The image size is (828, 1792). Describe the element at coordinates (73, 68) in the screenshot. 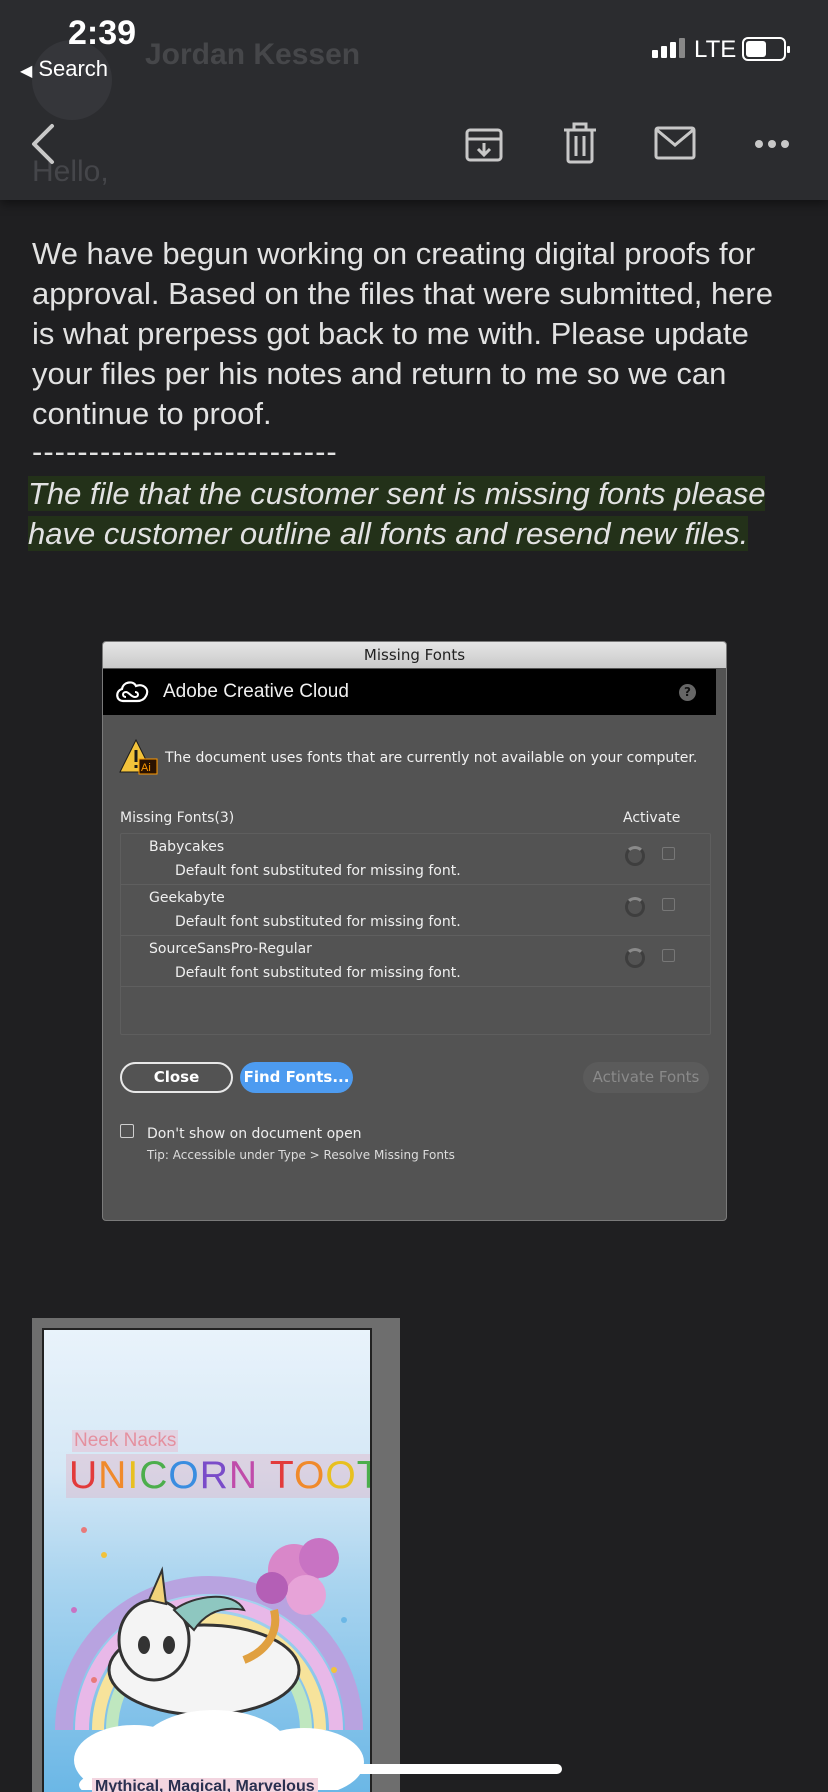

I see `back-search-label: Search` at that location.